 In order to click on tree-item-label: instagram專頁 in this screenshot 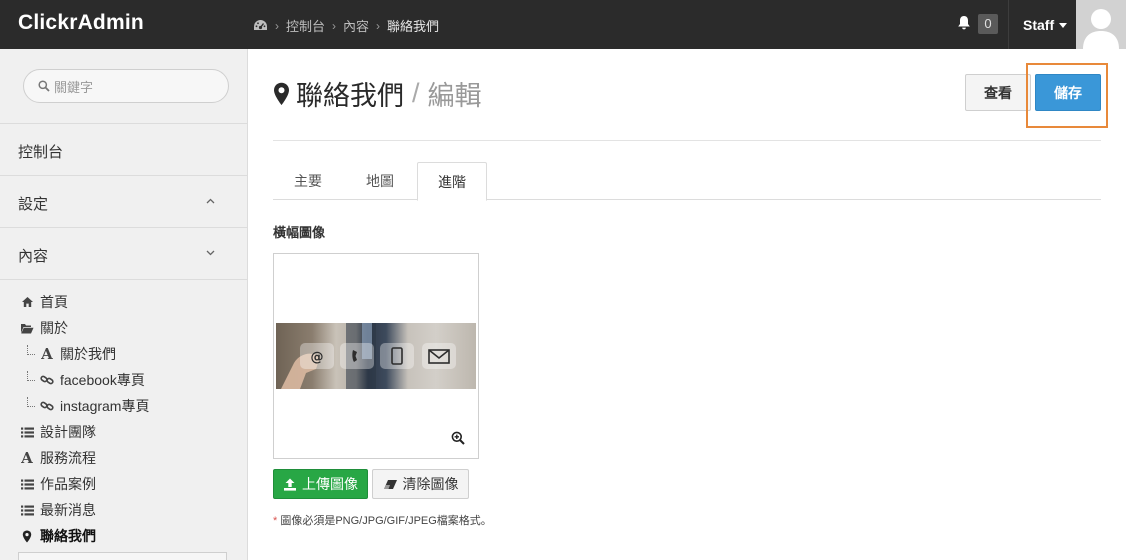, I will do `click(105, 406)`.